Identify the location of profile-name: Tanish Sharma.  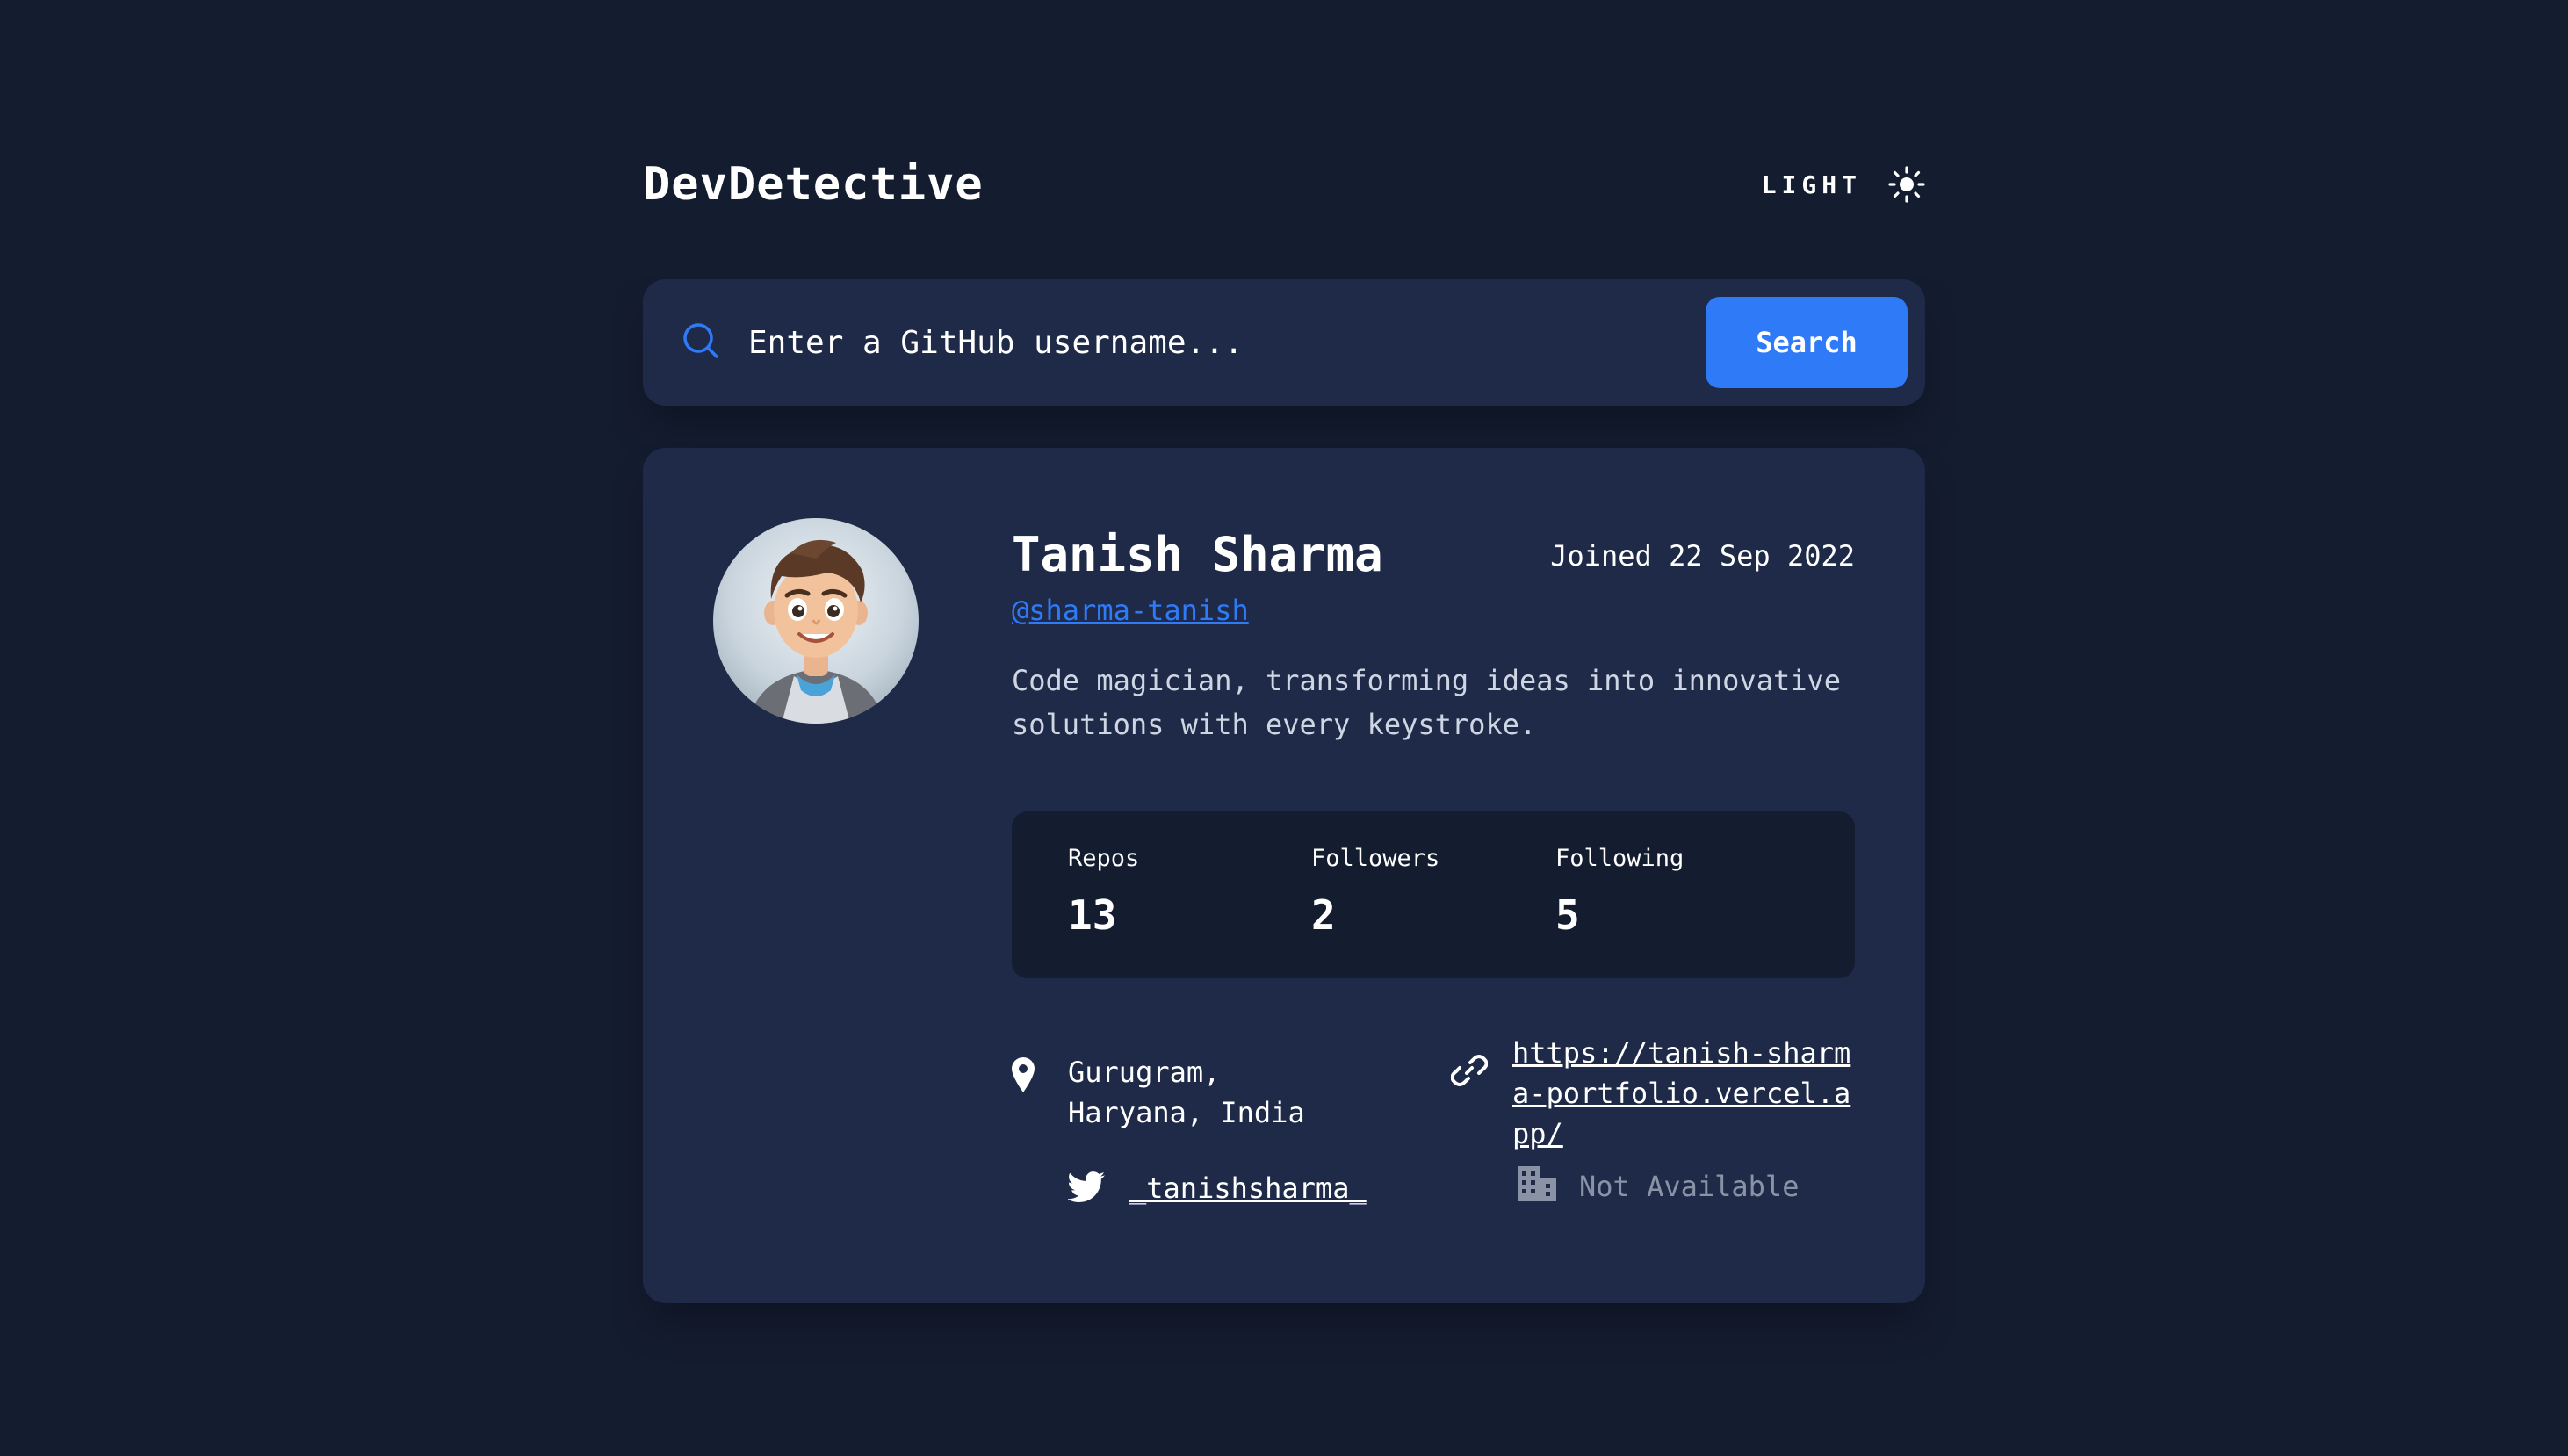
(1197, 554).